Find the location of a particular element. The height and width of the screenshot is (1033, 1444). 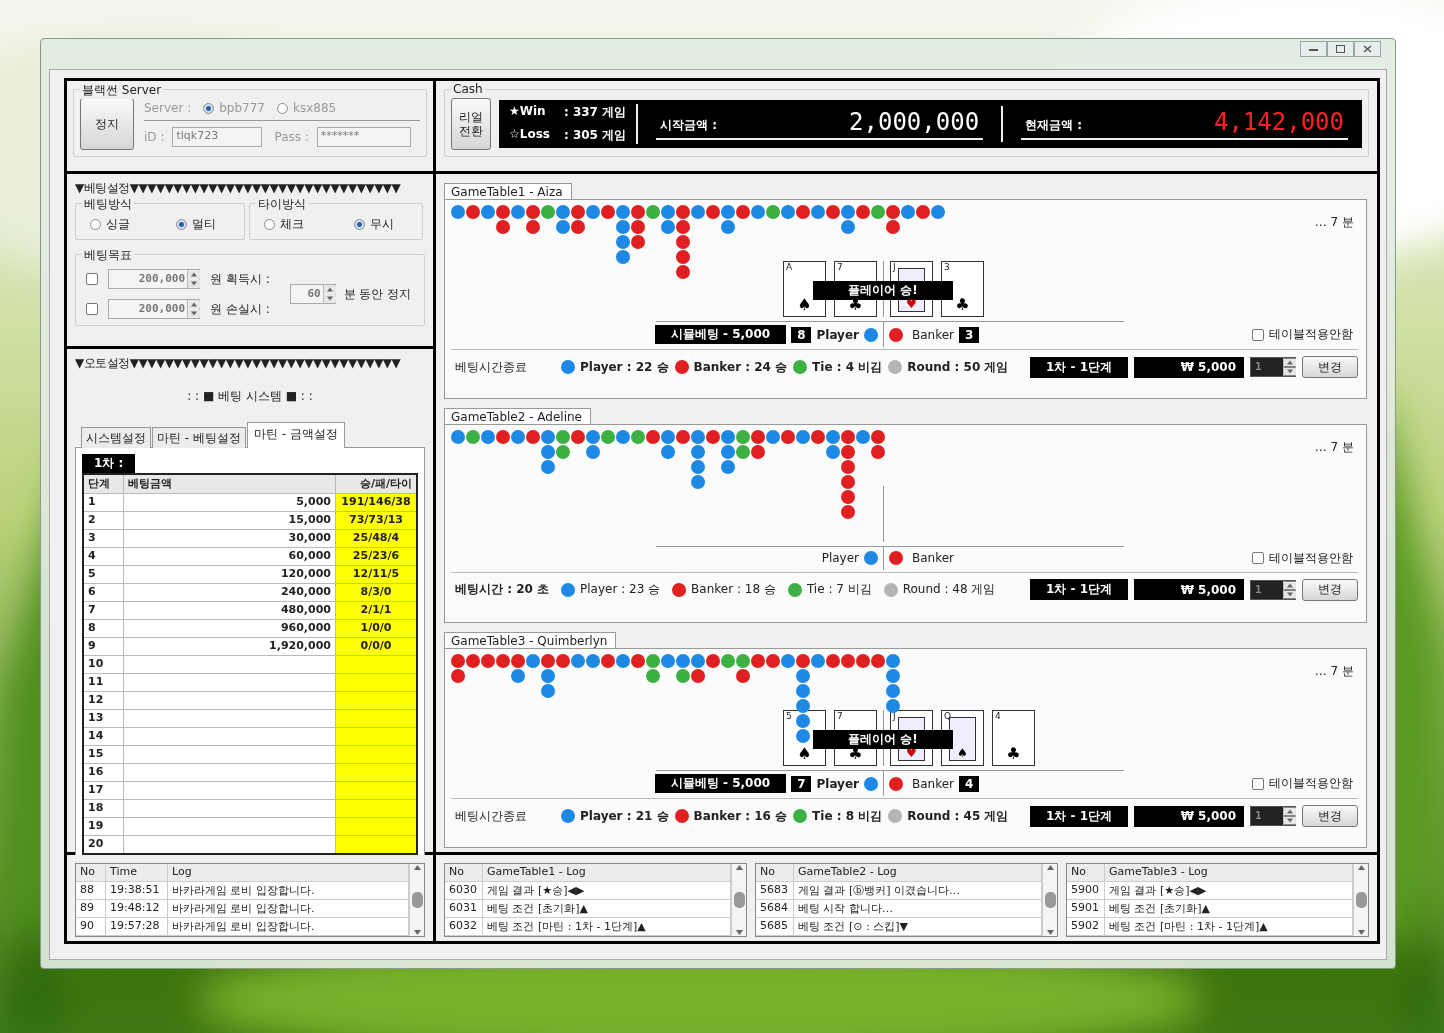

radio-label: 체크 is located at coordinates (292, 224).